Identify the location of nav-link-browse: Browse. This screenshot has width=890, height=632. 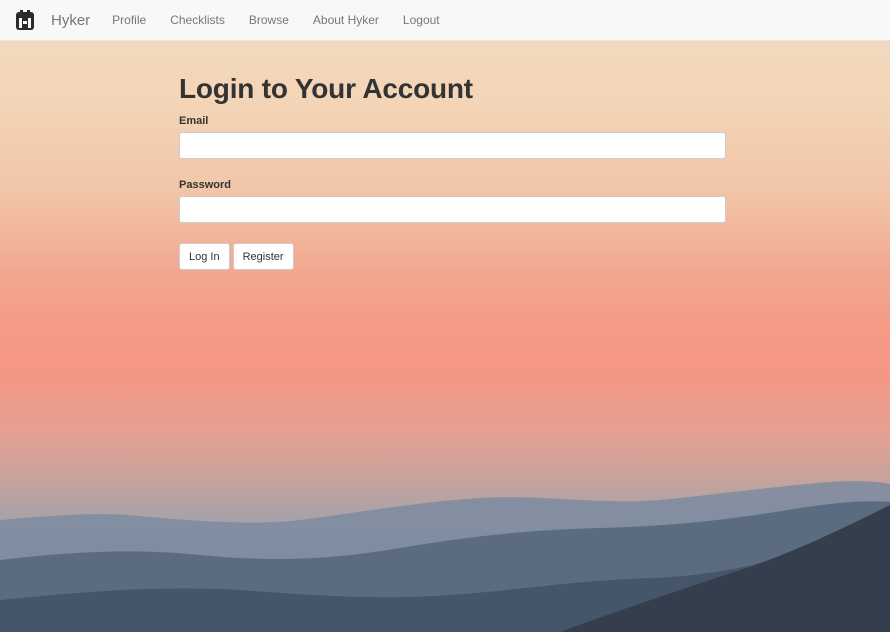
(269, 20).